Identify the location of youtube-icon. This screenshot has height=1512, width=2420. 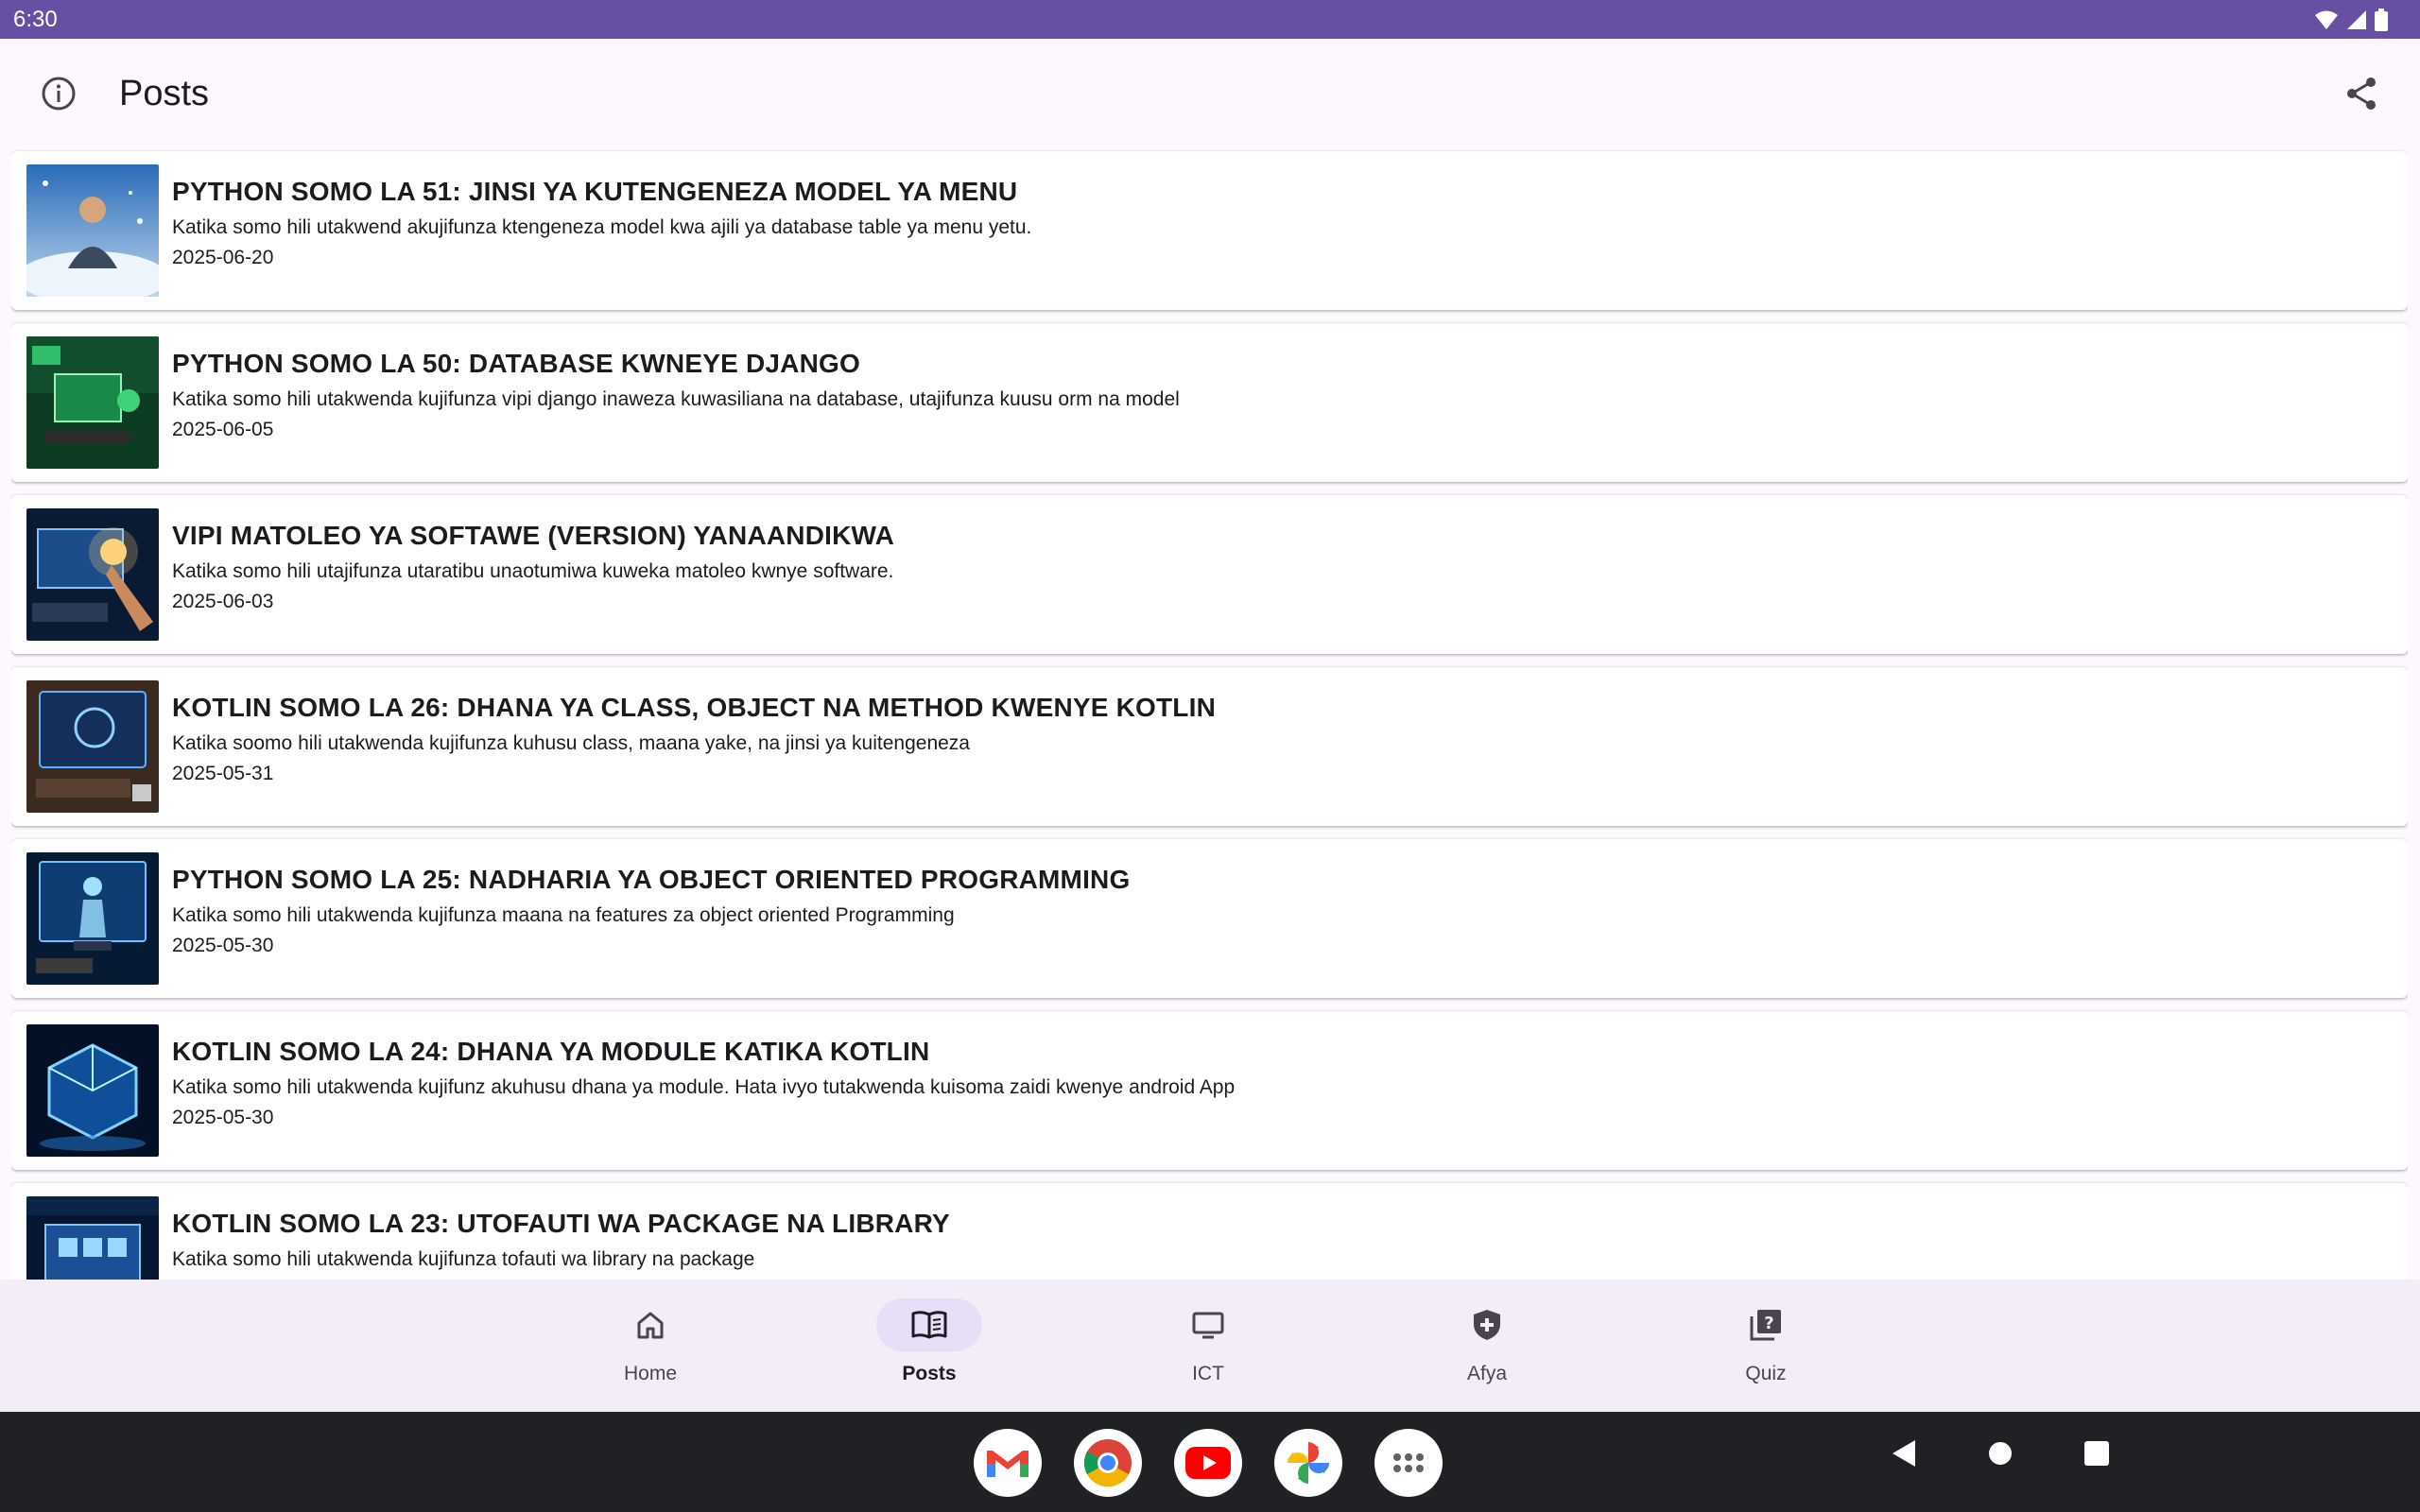
(1208, 1463).